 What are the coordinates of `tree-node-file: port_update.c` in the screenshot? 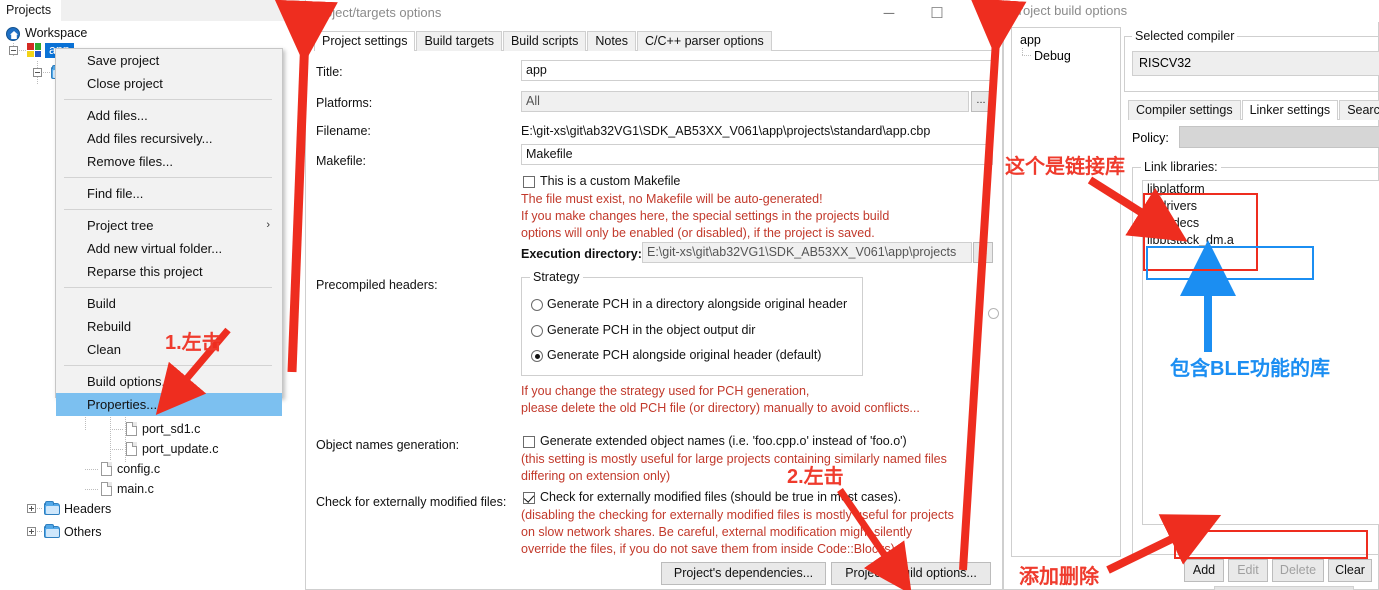 It's located at (180, 449).